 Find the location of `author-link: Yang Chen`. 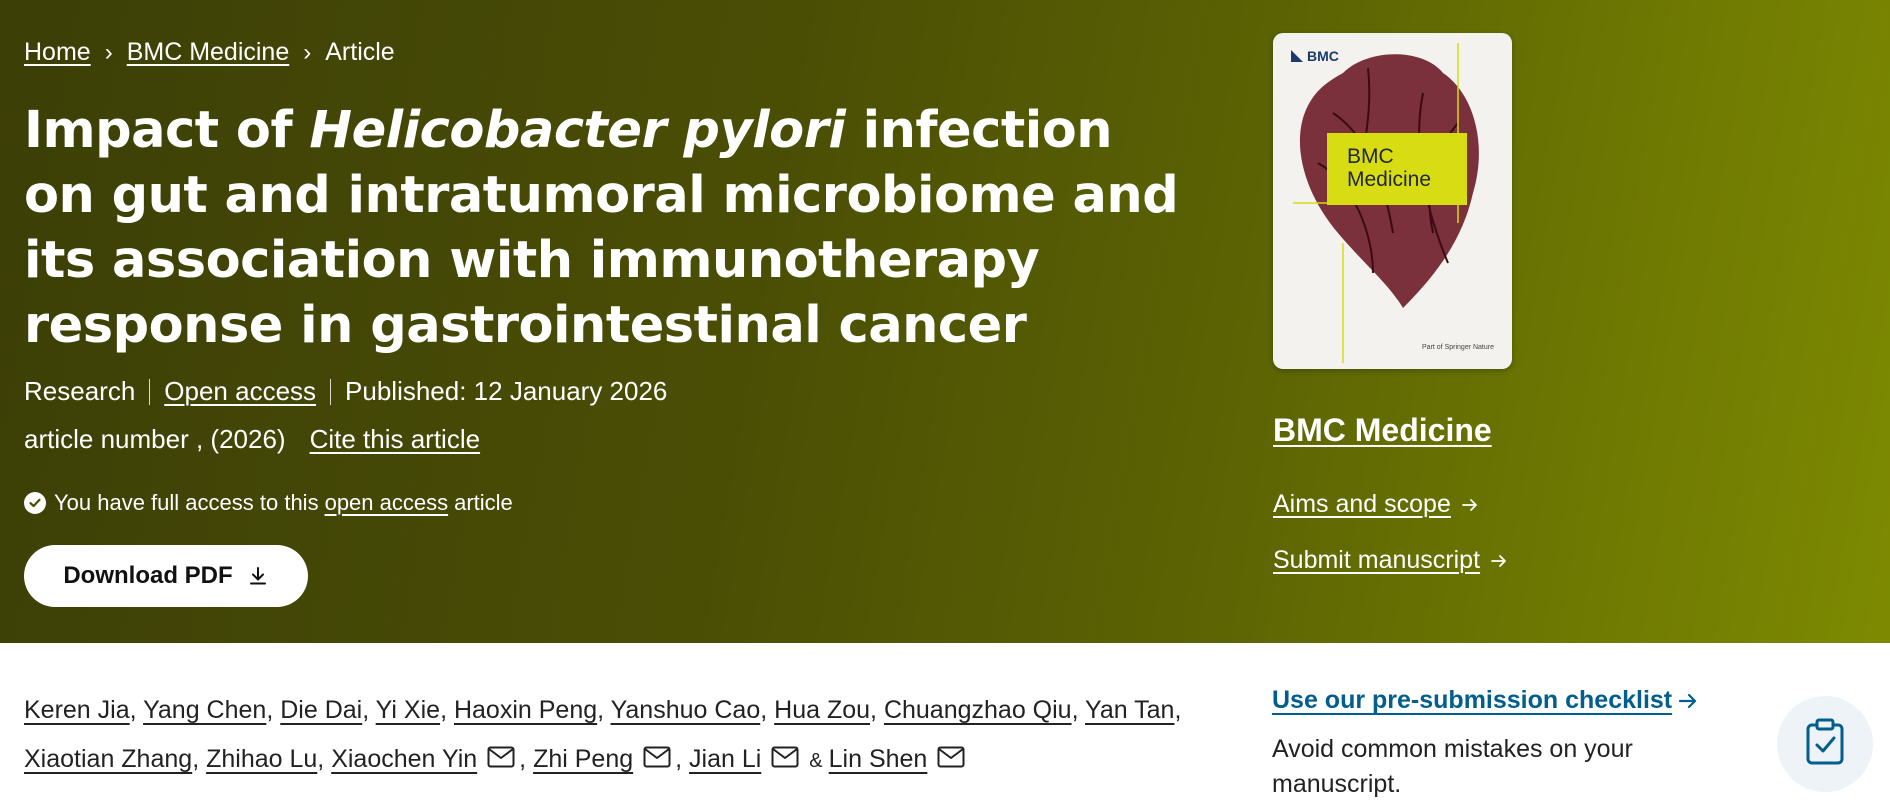

author-link: Yang Chen is located at coordinates (204, 710).